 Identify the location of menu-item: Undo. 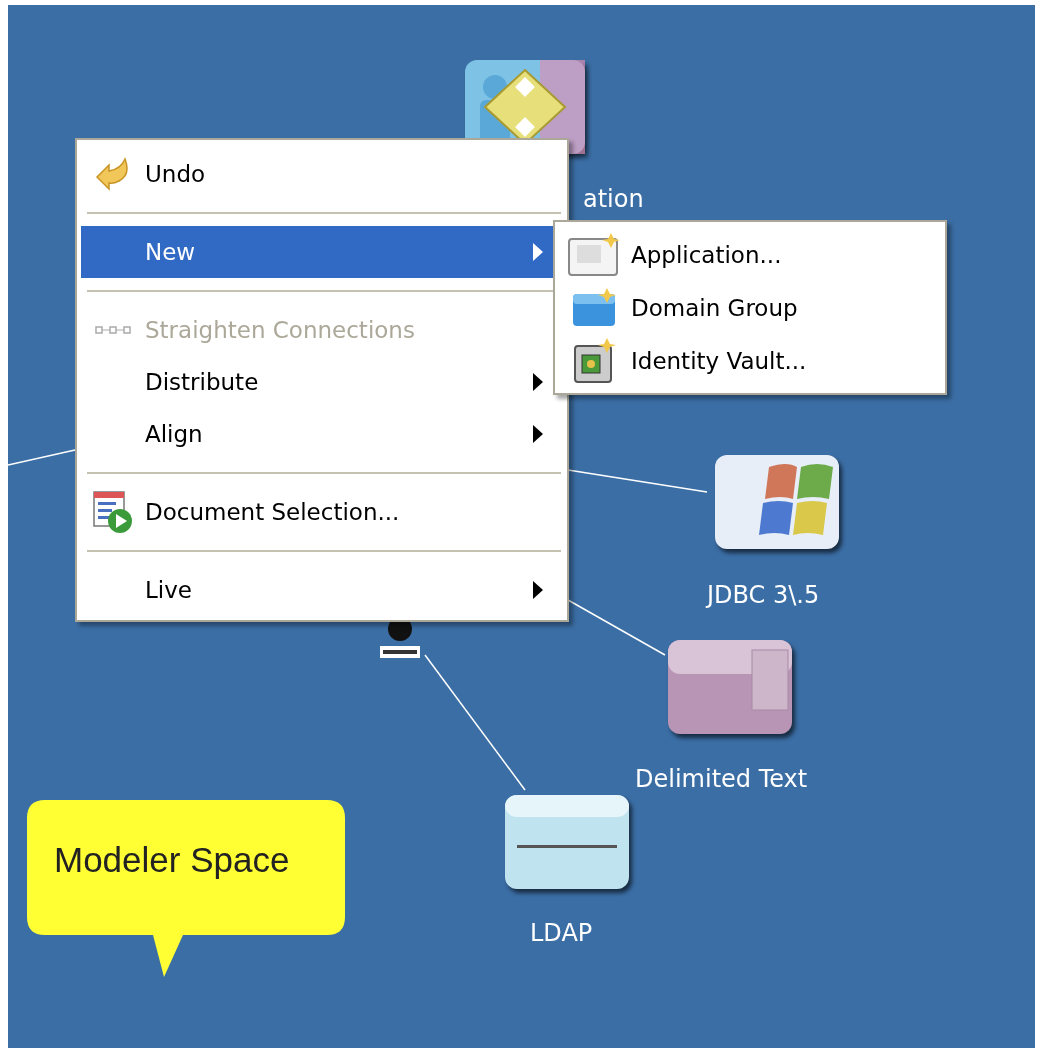
(322, 174).